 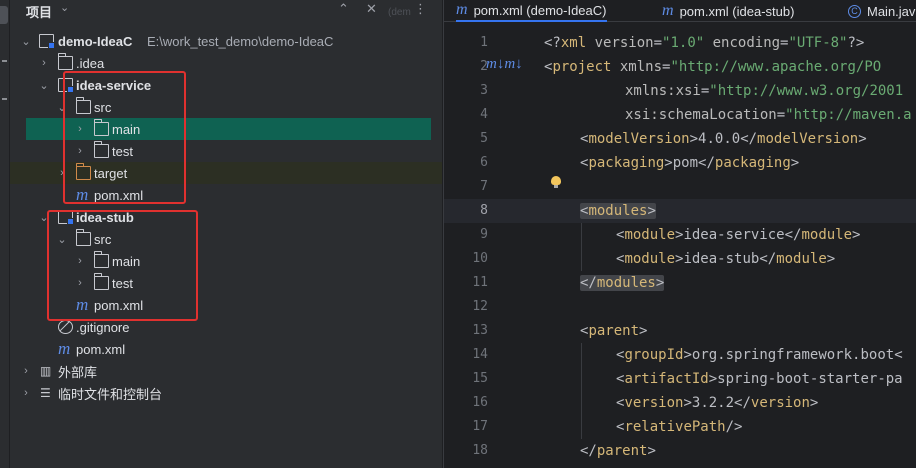 I want to click on line-number: 11, so click(x=480, y=282).